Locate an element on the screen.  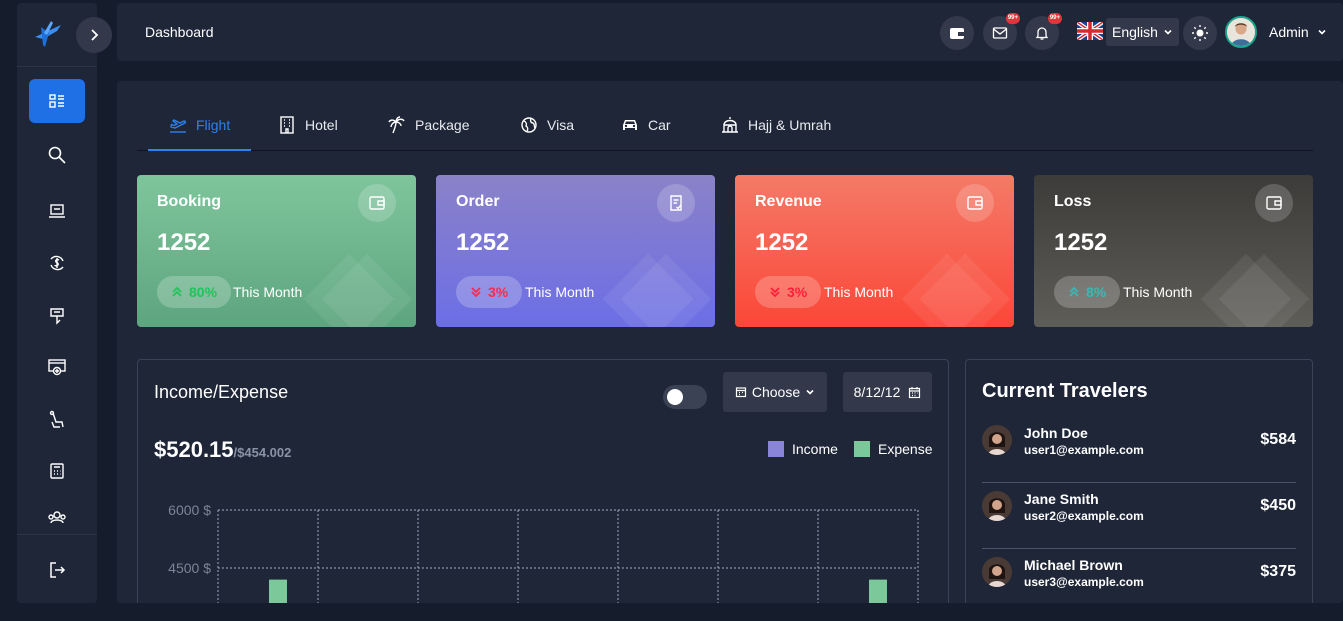
globe-icon is located at coordinates (529, 125).